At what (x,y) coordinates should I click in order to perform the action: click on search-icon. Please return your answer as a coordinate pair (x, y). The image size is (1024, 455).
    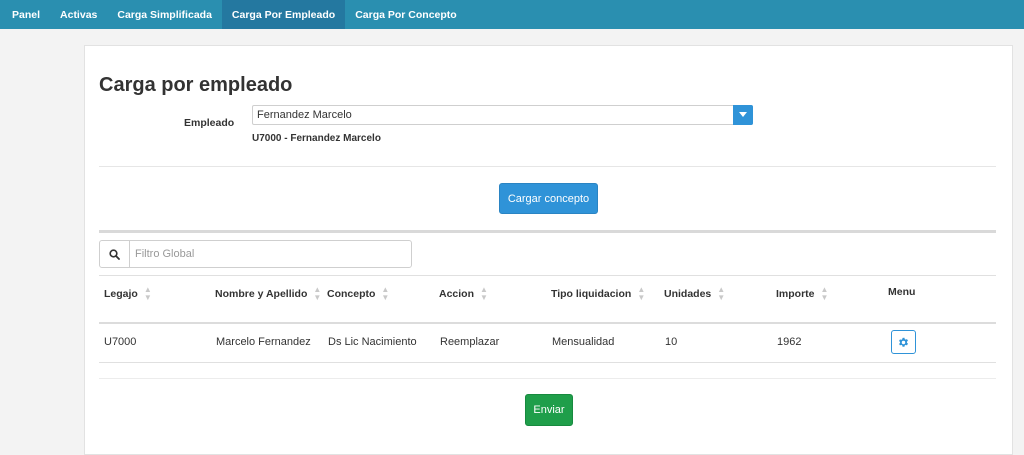
    Looking at the image, I should click on (115, 254).